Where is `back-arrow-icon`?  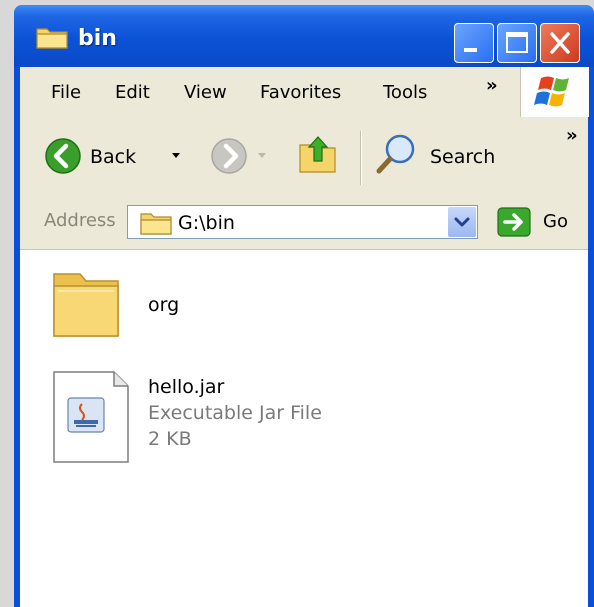 back-arrow-icon is located at coordinates (63, 156).